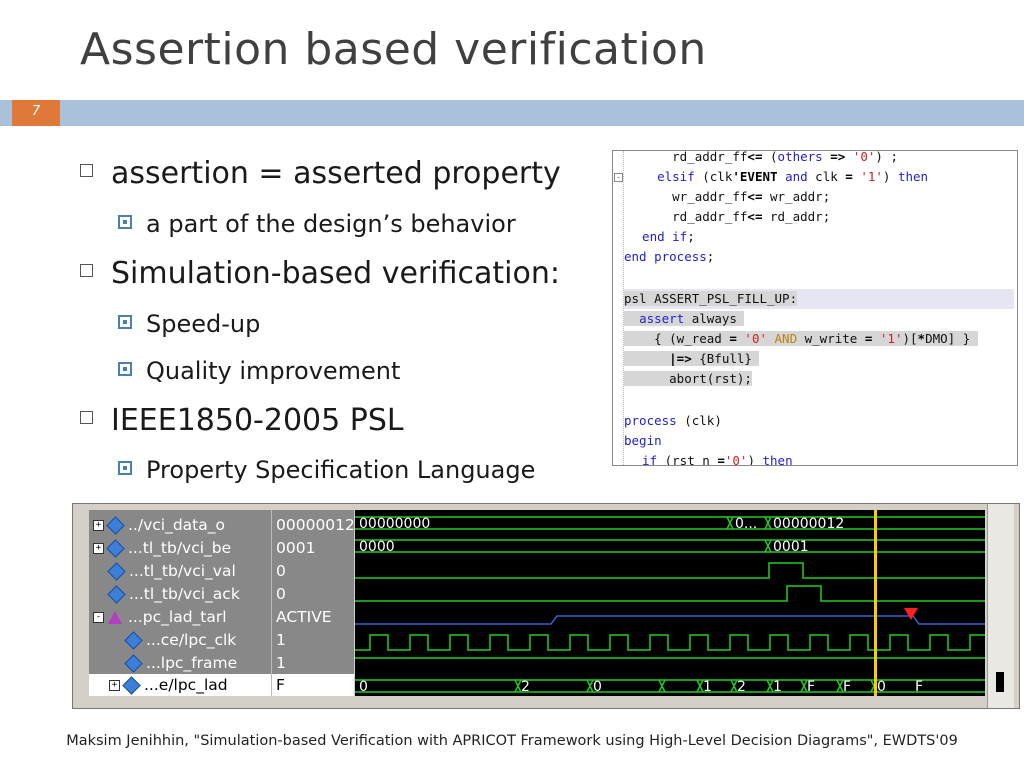  I want to click on signal-row: + ../vci_data_o, so click(159, 525).